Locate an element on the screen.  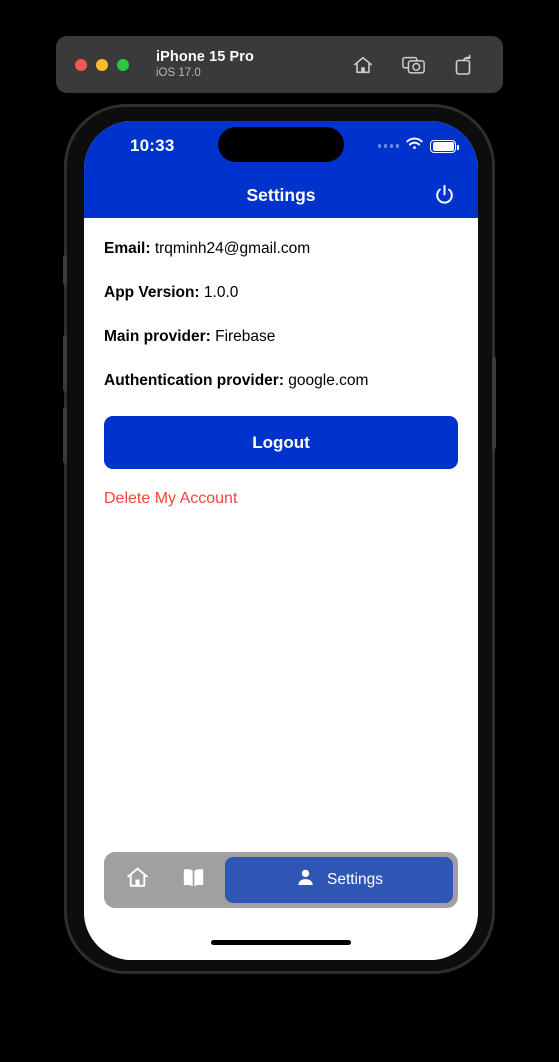
navigation-bar: Settings is located at coordinates (281, 195).